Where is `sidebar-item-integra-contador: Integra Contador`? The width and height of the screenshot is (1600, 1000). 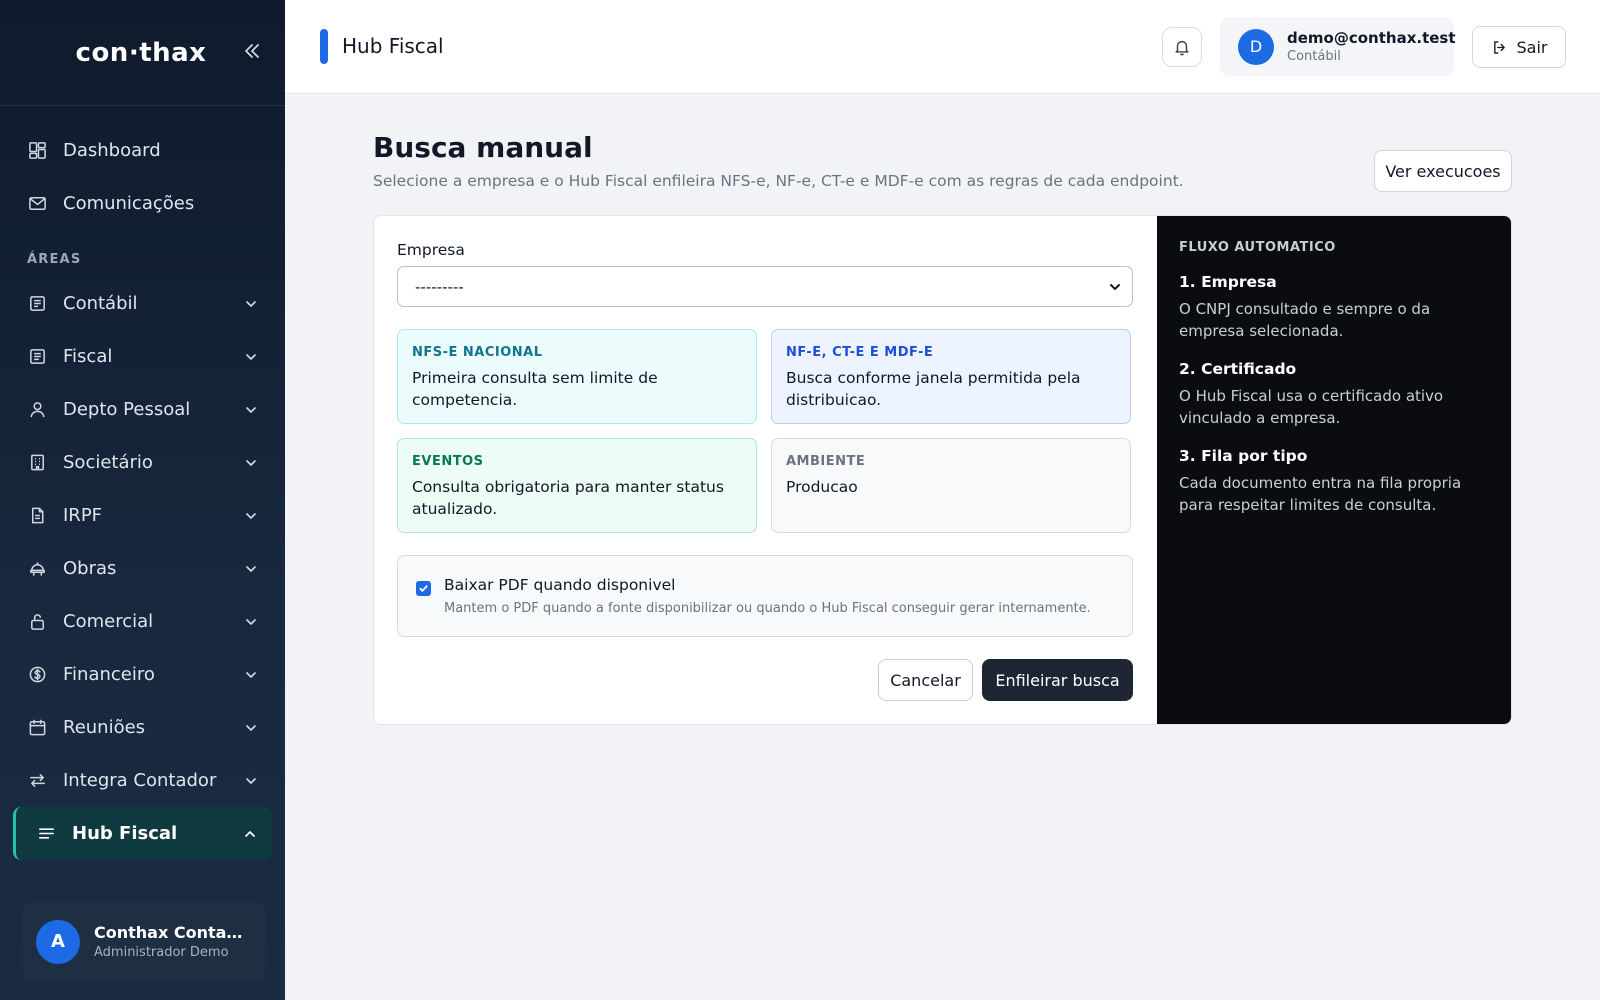
sidebar-item-integra-contador: Integra Contador is located at coordinates (142, 780).